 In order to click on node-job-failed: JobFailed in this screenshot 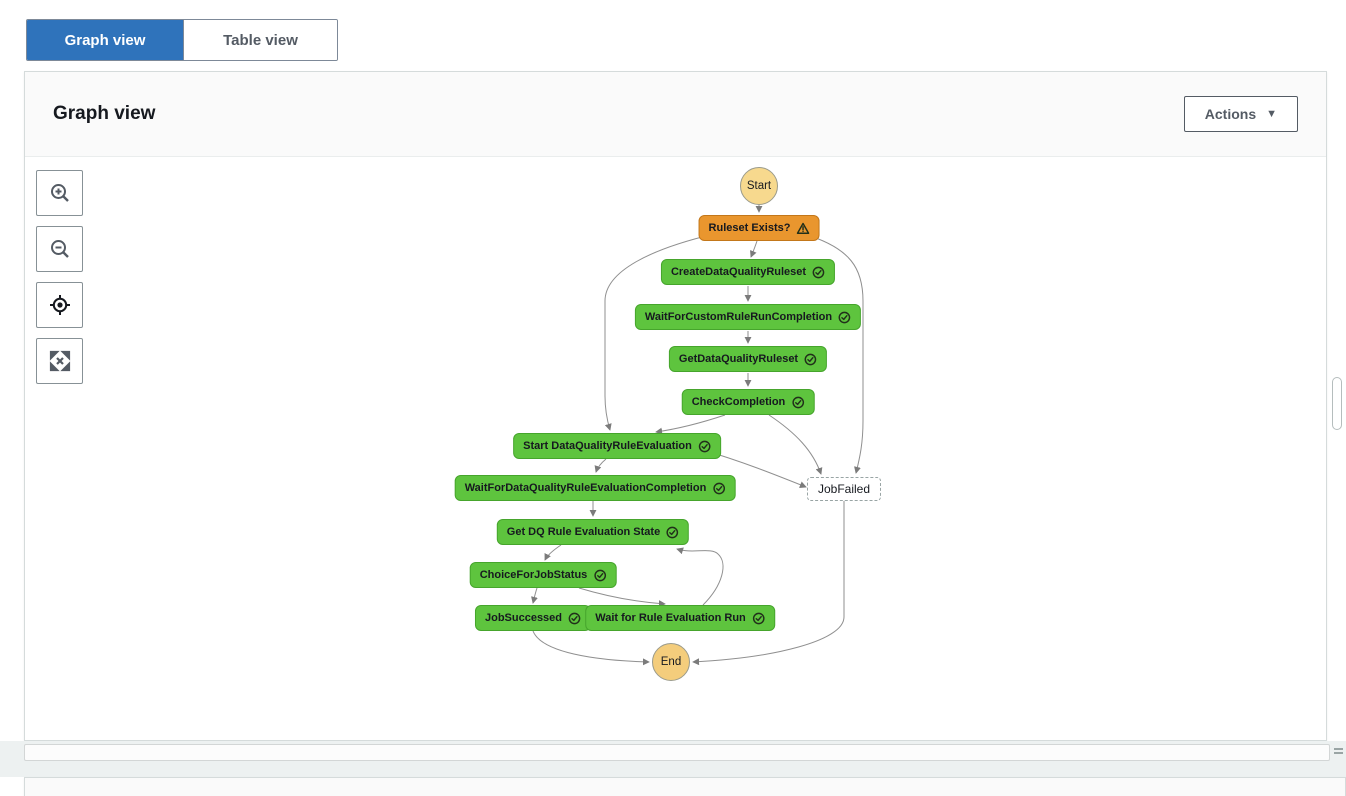, I will do `click(844, 489)`.